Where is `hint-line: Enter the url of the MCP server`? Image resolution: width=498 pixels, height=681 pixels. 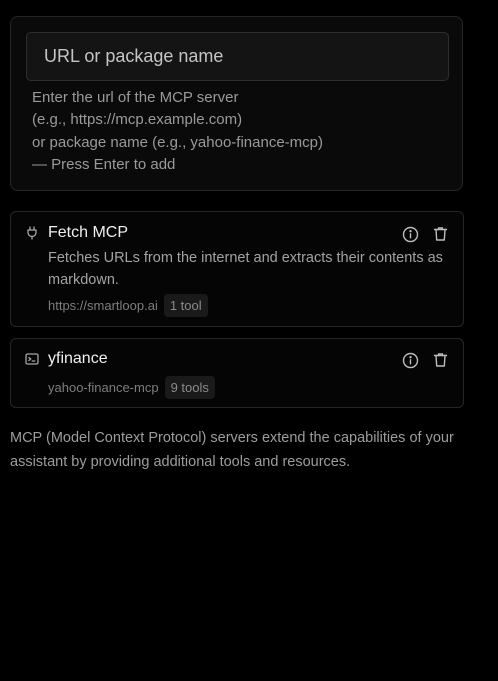
hint-line: Enter the url of the MCP server is located at coordinates (135, 97).